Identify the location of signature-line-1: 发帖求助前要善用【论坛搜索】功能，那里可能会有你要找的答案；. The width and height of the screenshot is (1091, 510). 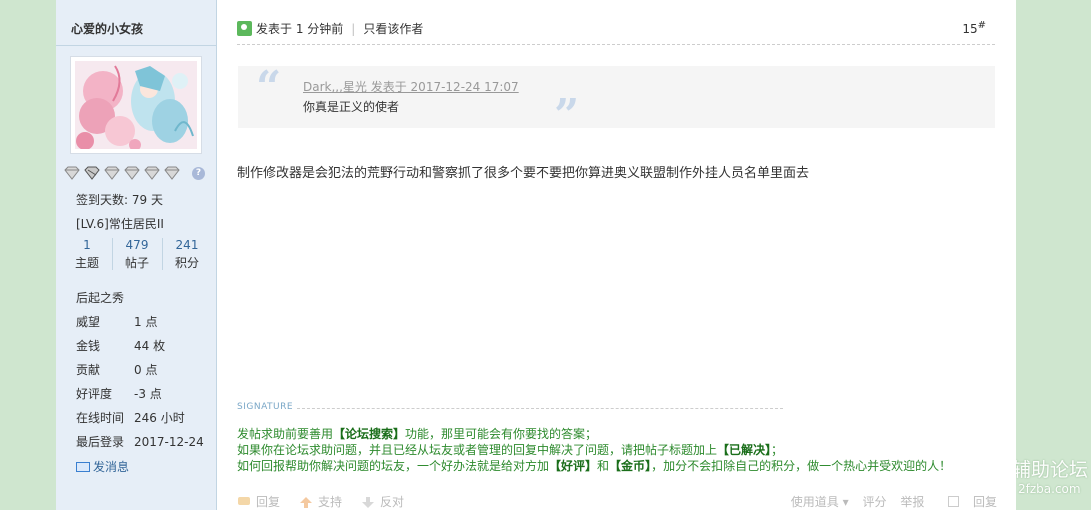
(417, 434).